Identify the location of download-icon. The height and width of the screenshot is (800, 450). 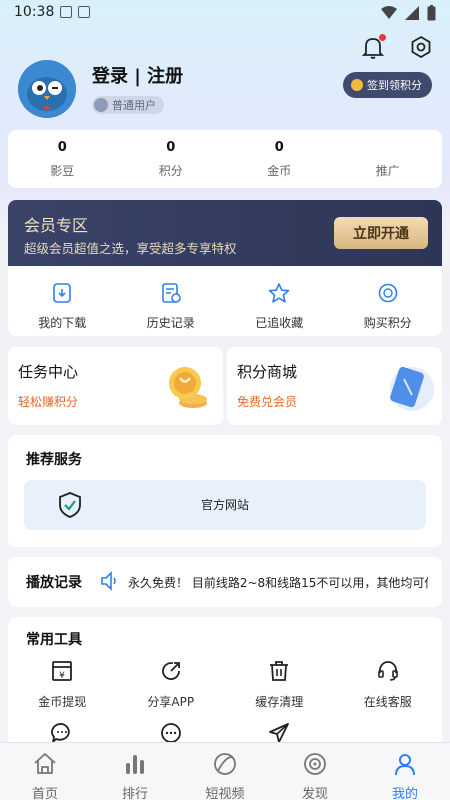
(62, 293).